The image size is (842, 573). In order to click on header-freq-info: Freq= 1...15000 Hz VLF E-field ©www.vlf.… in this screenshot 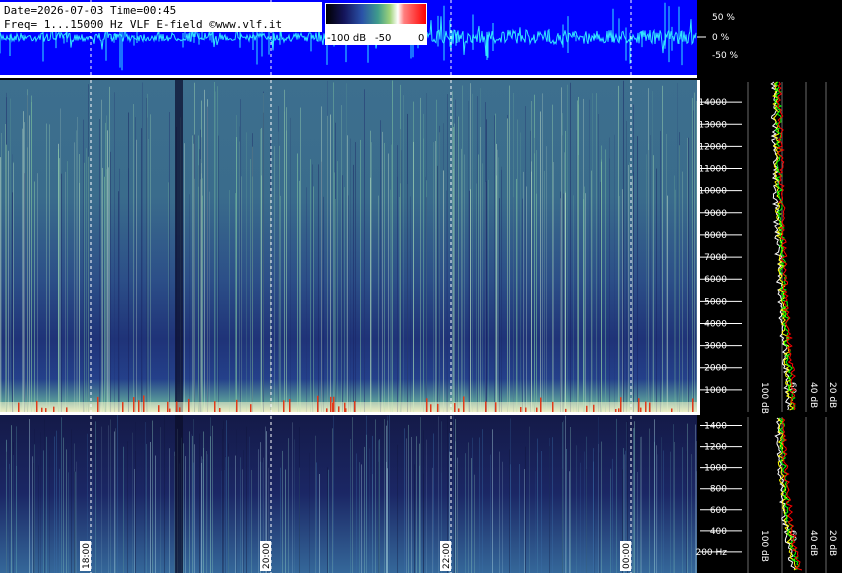, I will do `click(143, 24)`.